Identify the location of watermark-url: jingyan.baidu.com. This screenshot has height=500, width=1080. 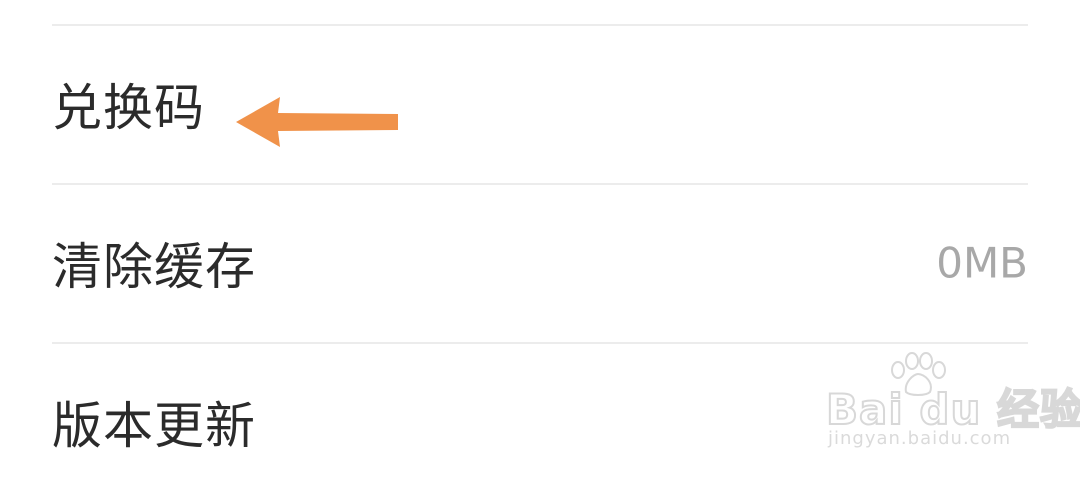
(920, 438).